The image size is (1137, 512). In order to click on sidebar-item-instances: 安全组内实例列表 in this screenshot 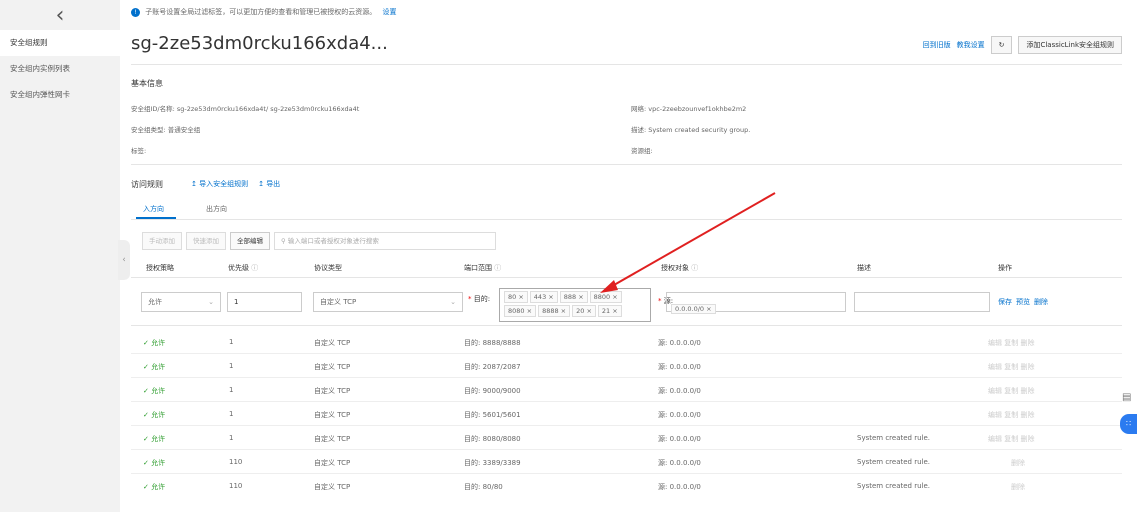, I will do `click(60, 69)`.